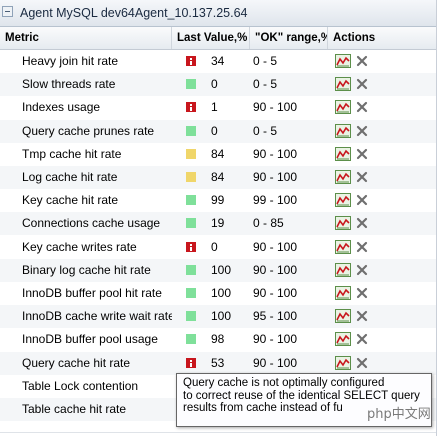  I want to click on metric-name: Indexes usage, so click(61, 107).